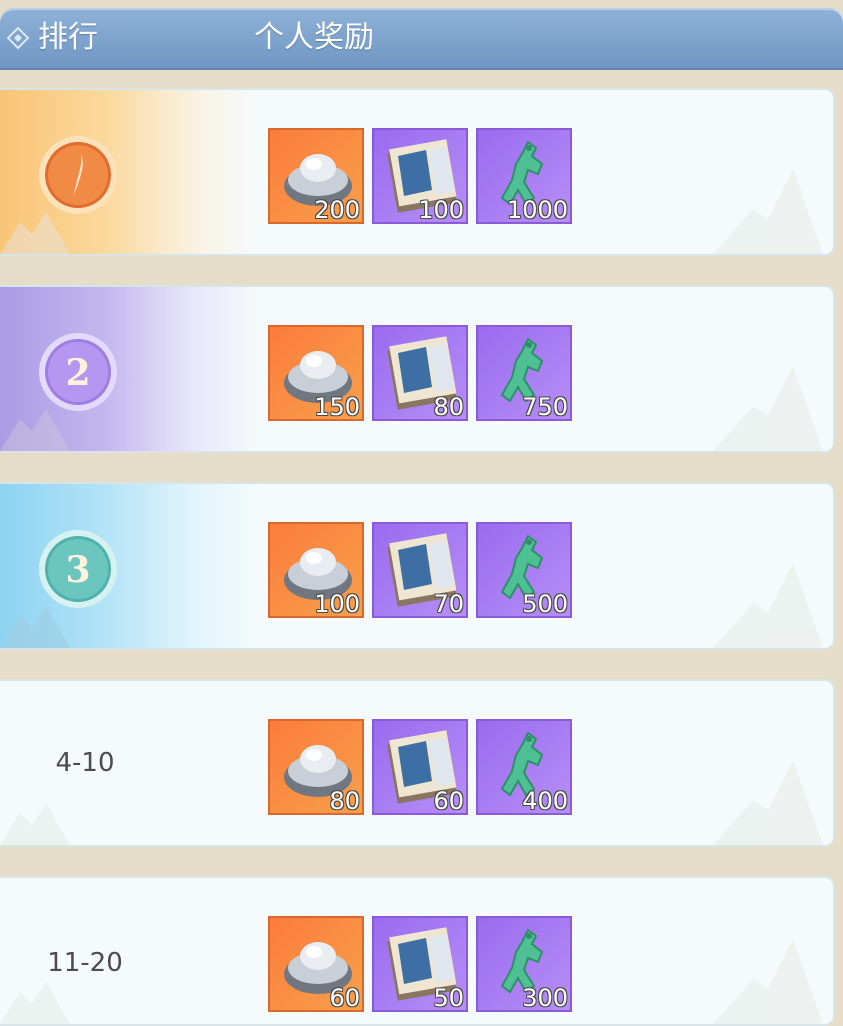 Image resolution: width=843 pixels, height=1026 pixels. I want to click on rank-2-medal-icon: 2, so click(78, 372).